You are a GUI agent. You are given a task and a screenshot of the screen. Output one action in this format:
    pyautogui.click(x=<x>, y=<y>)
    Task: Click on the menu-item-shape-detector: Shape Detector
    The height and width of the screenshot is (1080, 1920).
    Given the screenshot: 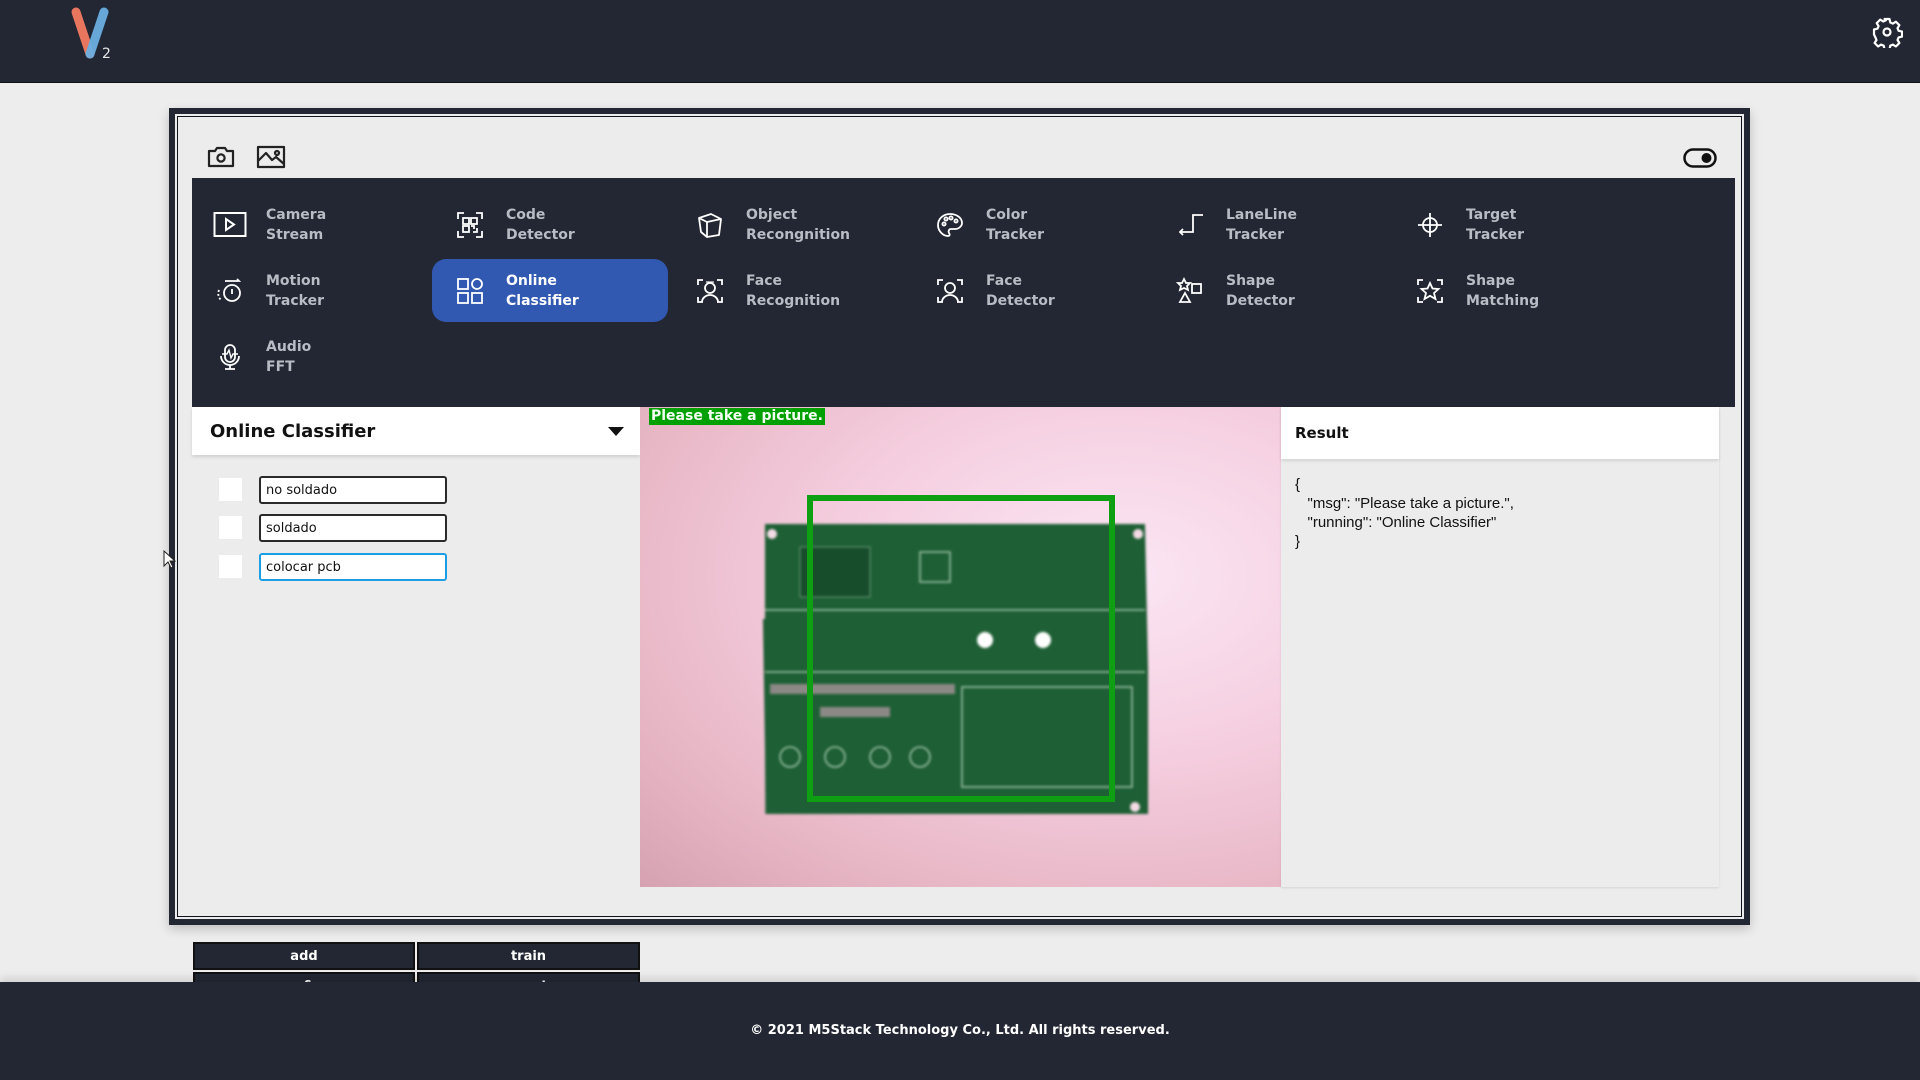 What is the action you would take?
    pyautogui.click(x=1270, y=290)
    